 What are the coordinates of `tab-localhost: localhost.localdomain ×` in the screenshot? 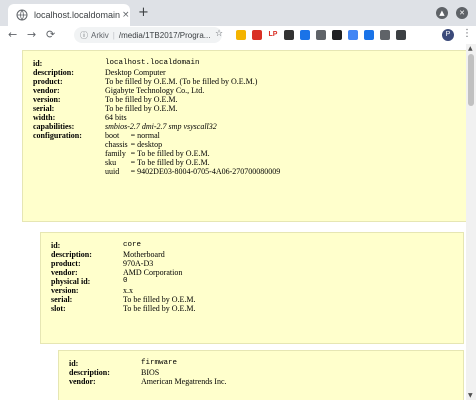 It's located at (69, 15).